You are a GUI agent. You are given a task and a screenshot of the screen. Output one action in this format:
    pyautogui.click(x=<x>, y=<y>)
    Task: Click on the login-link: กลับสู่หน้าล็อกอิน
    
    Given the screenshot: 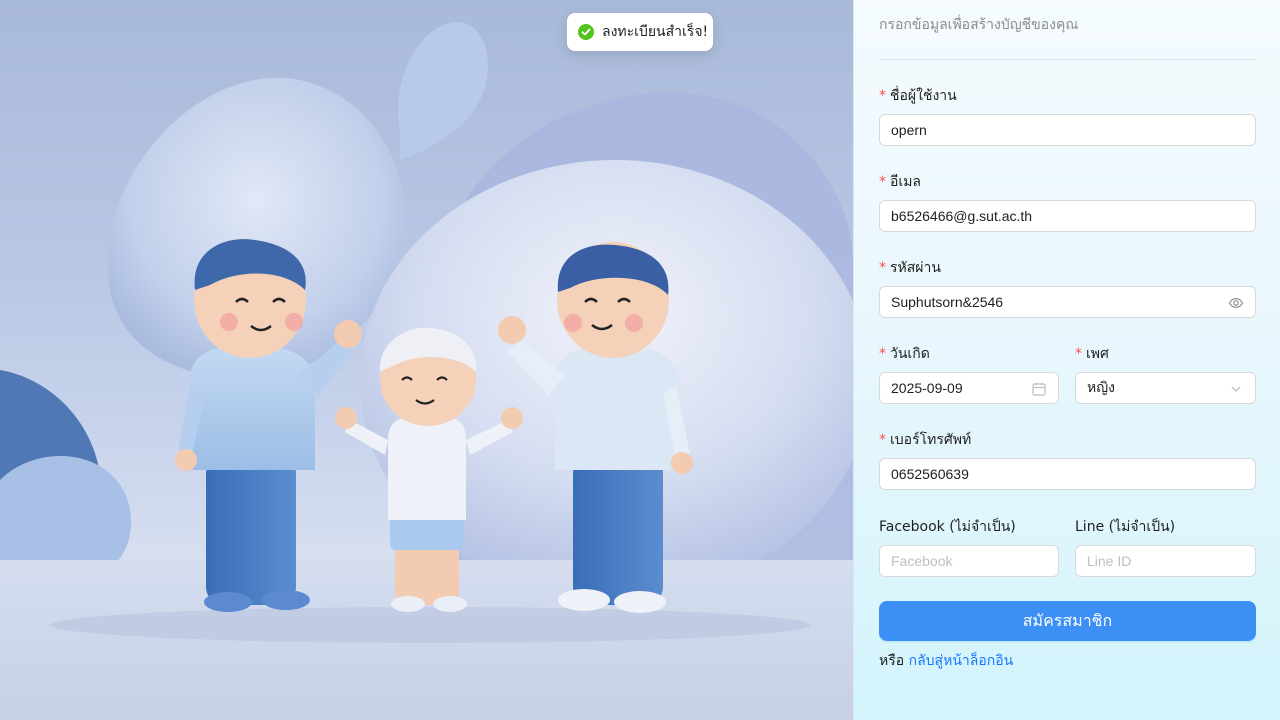 What is the action you would take?
    pyautogui.click(x=961, y=661)
    